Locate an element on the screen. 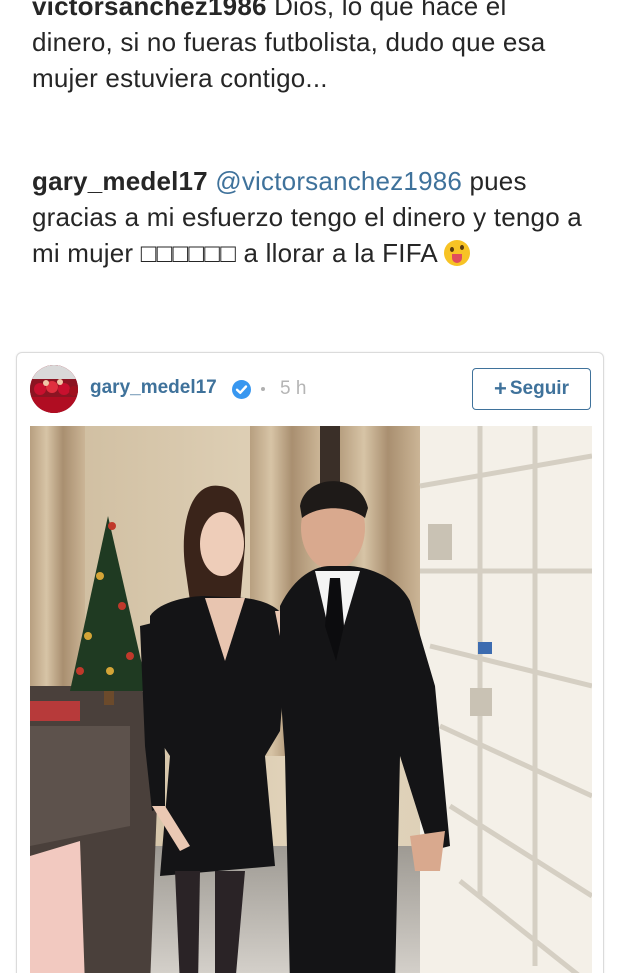 The height and width of the screenshot is (973, 620). avatar-image is located at coordinates (54, 389).